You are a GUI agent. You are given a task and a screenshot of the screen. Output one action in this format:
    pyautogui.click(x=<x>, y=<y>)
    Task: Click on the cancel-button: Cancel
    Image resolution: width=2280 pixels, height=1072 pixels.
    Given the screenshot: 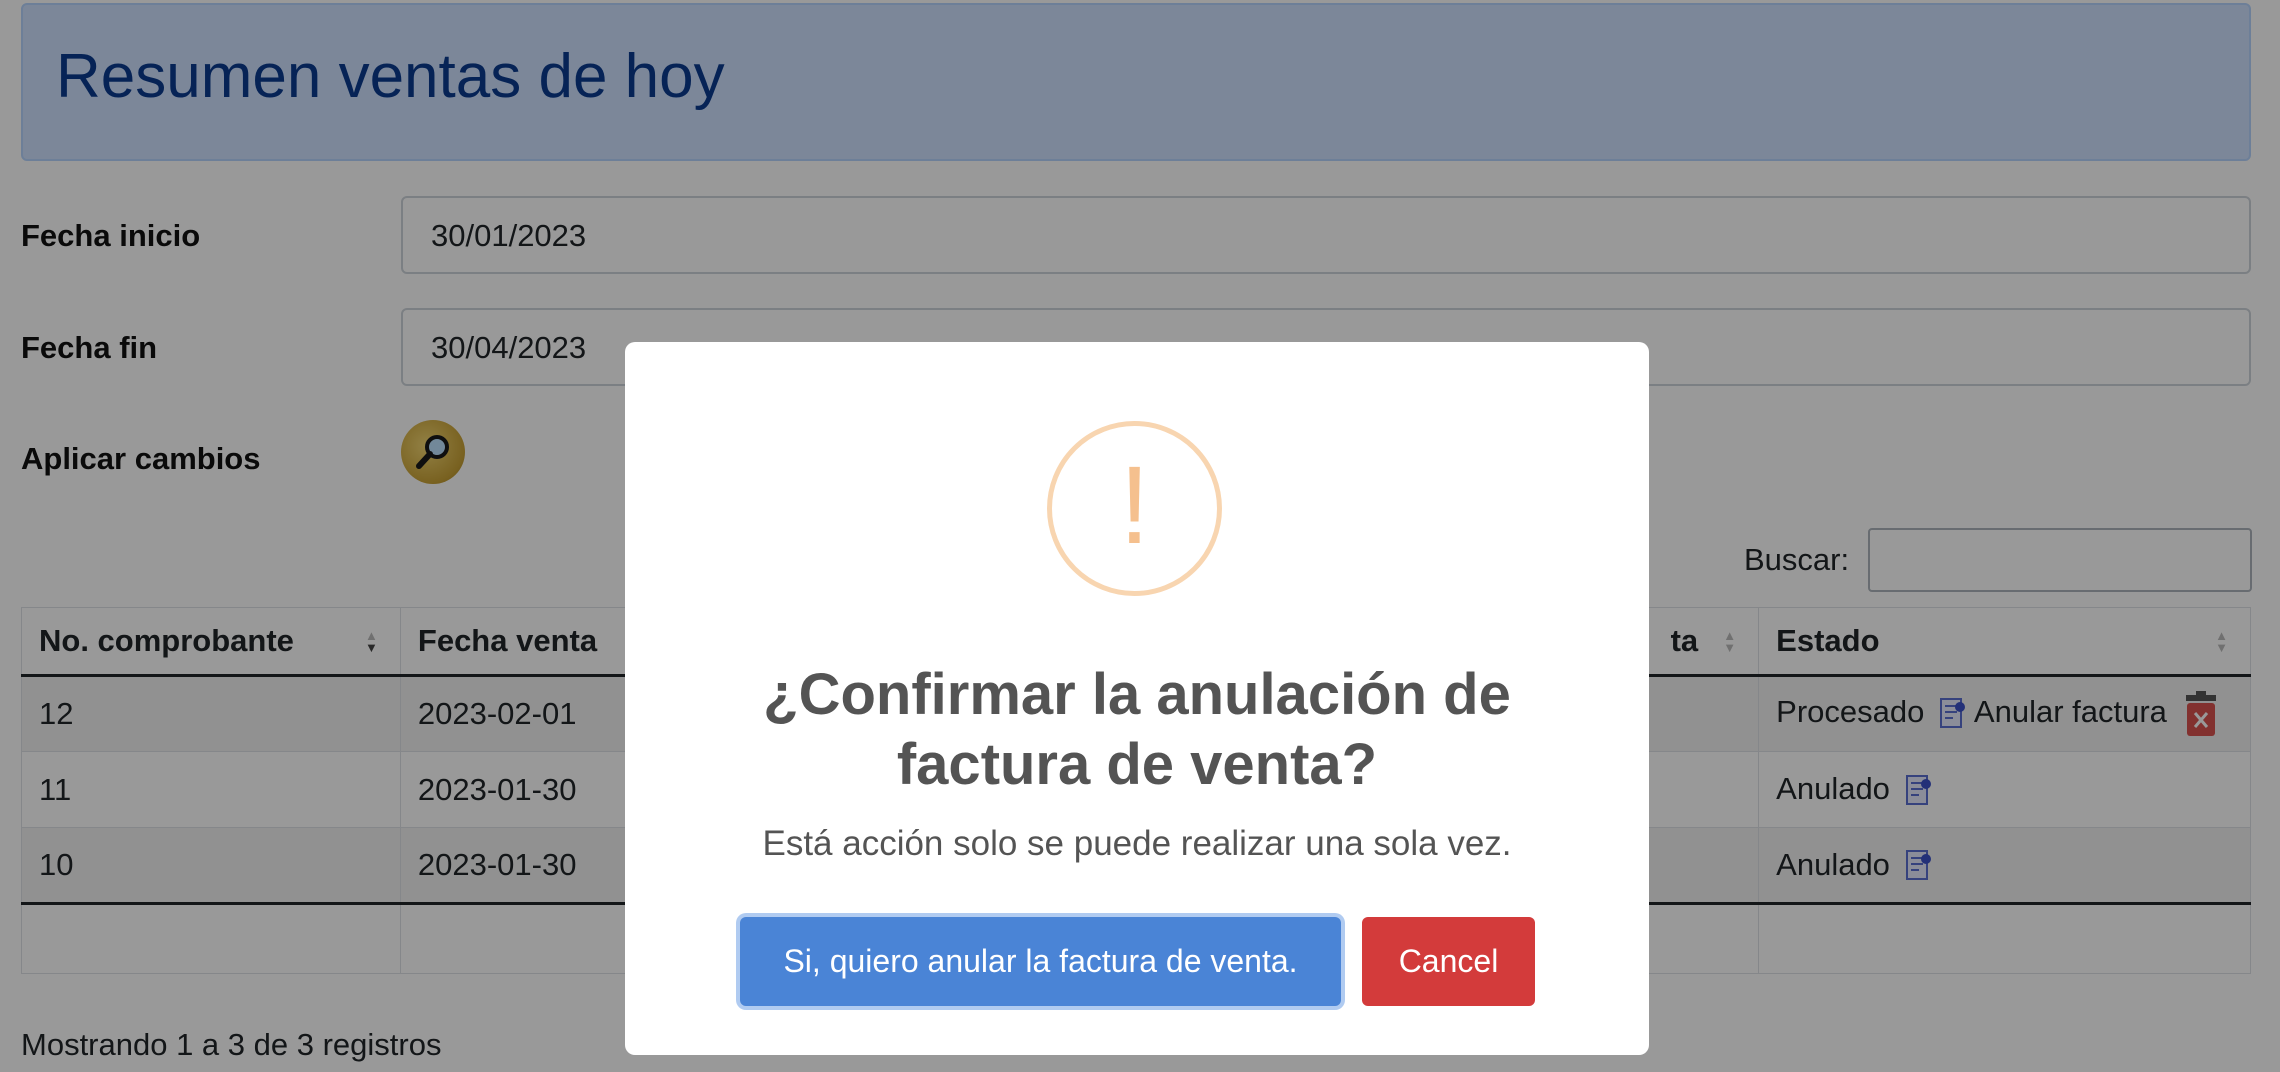 What is the action you would take?
    pyautogui.click(x=1448, y=961)
    